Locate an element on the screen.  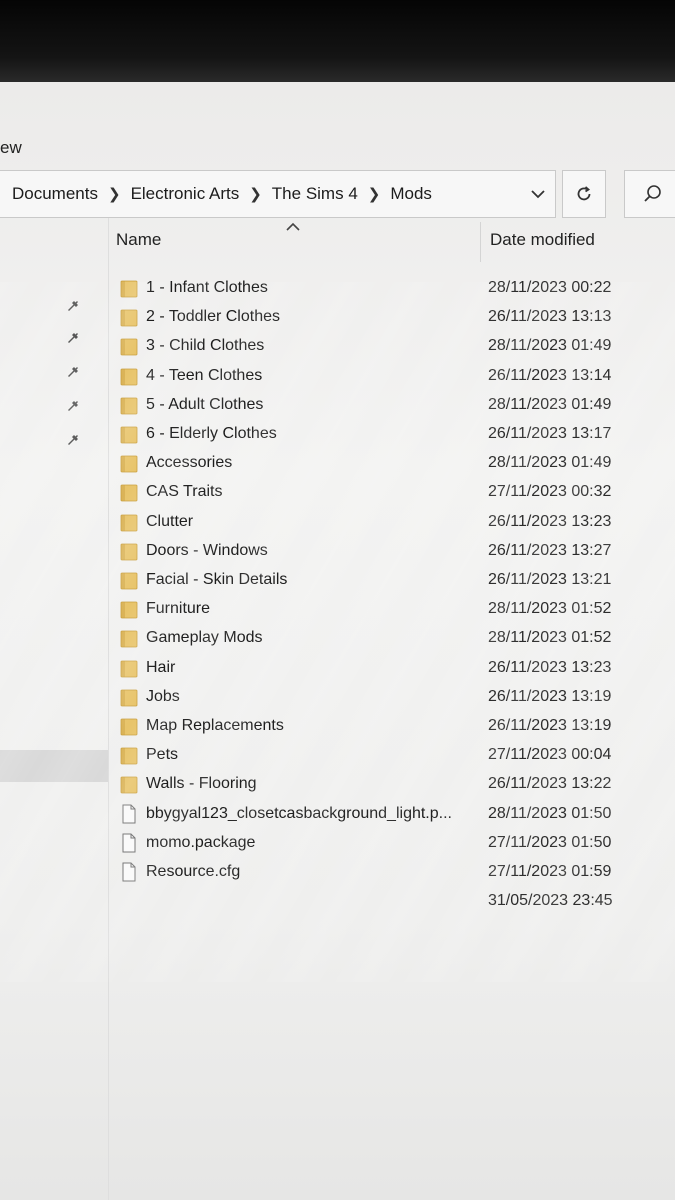
list-item: Gameplay Mods 28/11/2023 01:52 is located at coordinates (390, 639).